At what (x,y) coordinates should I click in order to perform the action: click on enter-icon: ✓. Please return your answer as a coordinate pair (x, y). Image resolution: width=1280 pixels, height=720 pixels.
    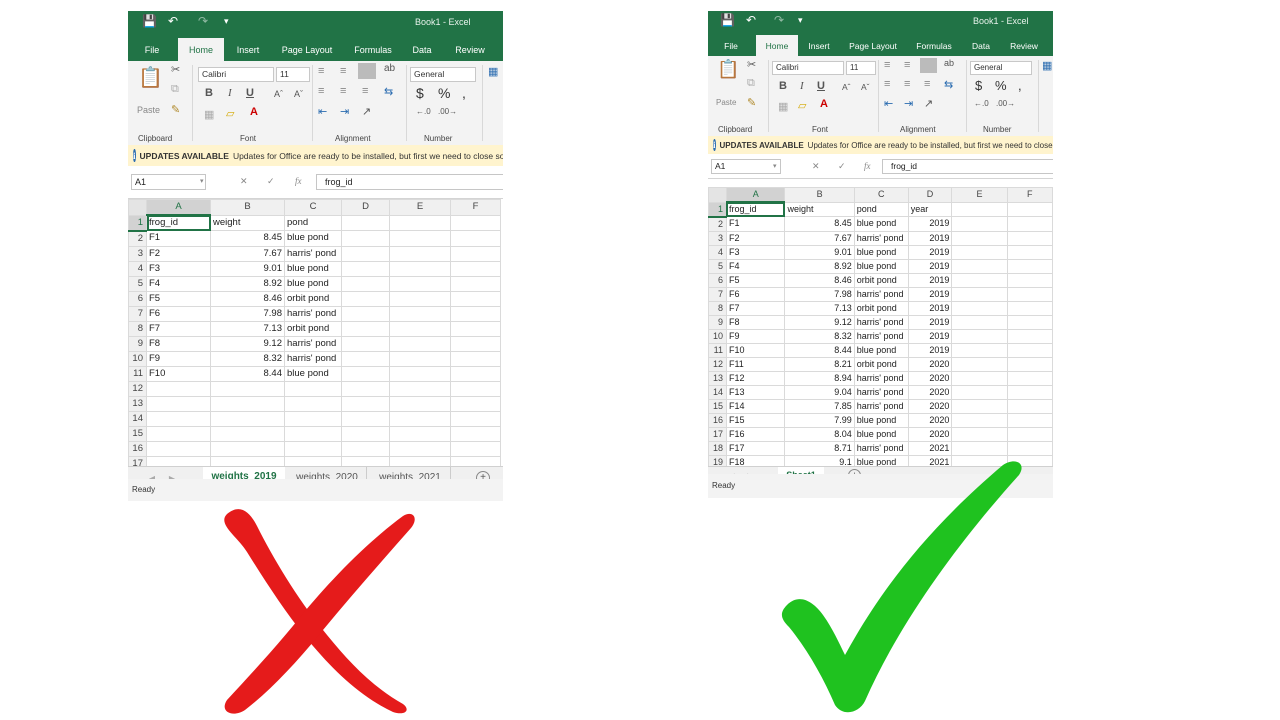
    Looking at the image, I should click on (842, 166).